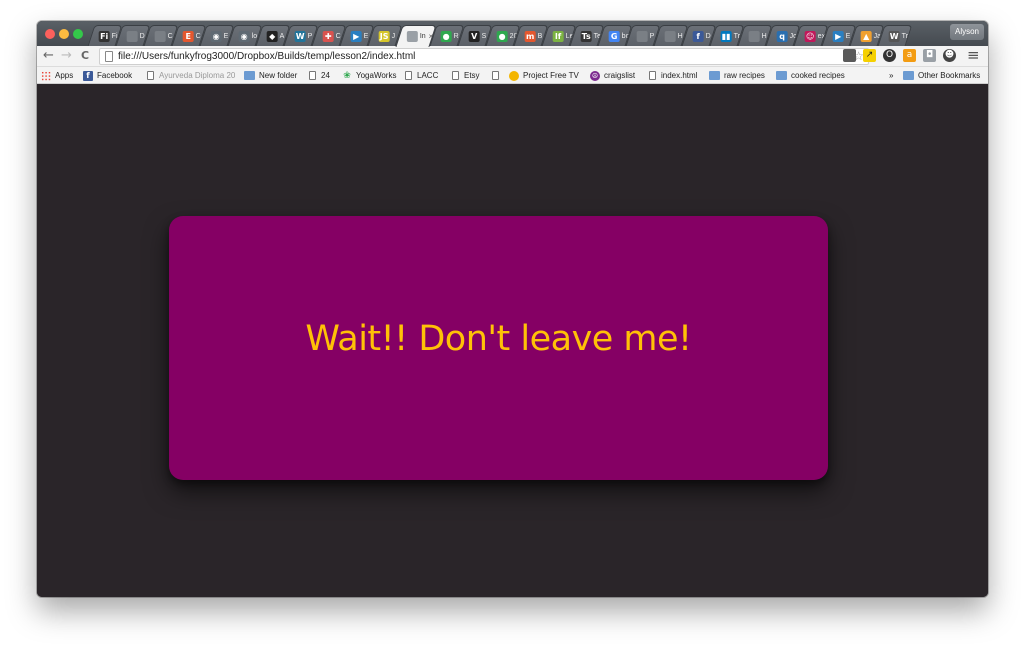 The height and width of the screenshot is (650, 1024). I want to click on menu-icon: ≡, so click(973, 55).